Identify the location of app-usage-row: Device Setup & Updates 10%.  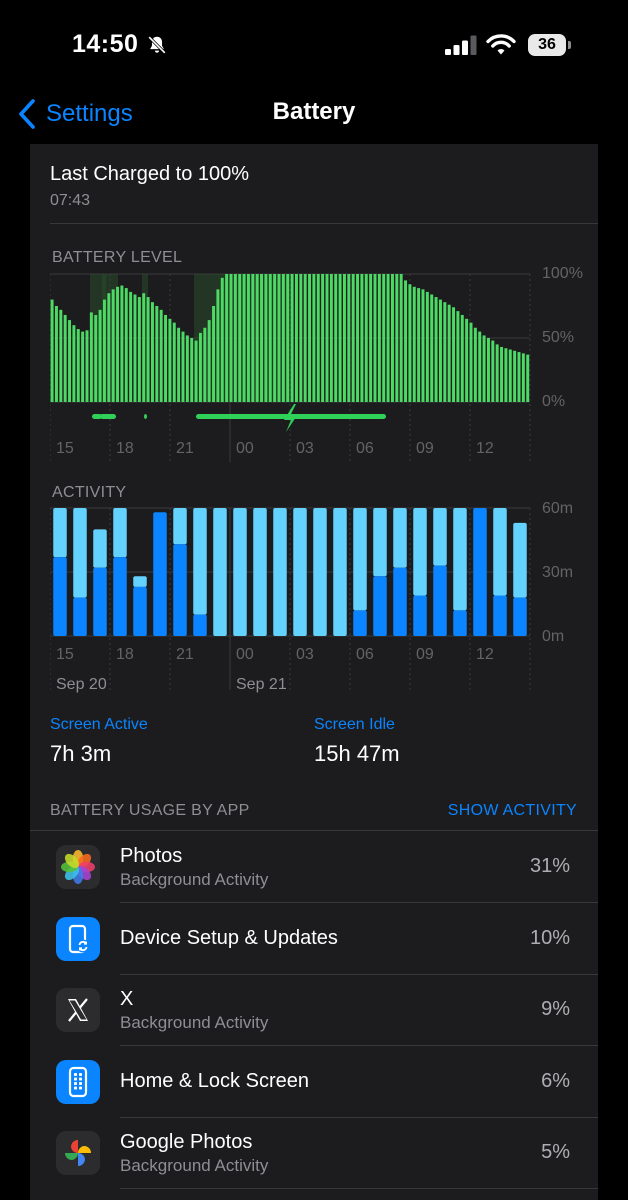
(314, 939).